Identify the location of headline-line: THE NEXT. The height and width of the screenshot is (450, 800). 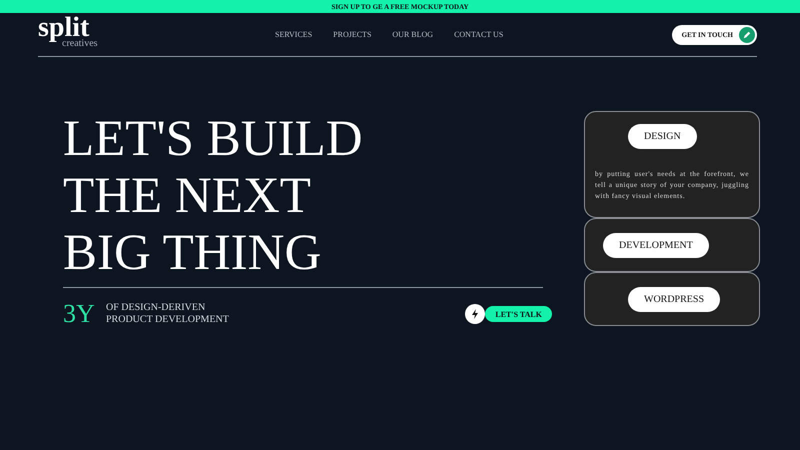
(187, 196).